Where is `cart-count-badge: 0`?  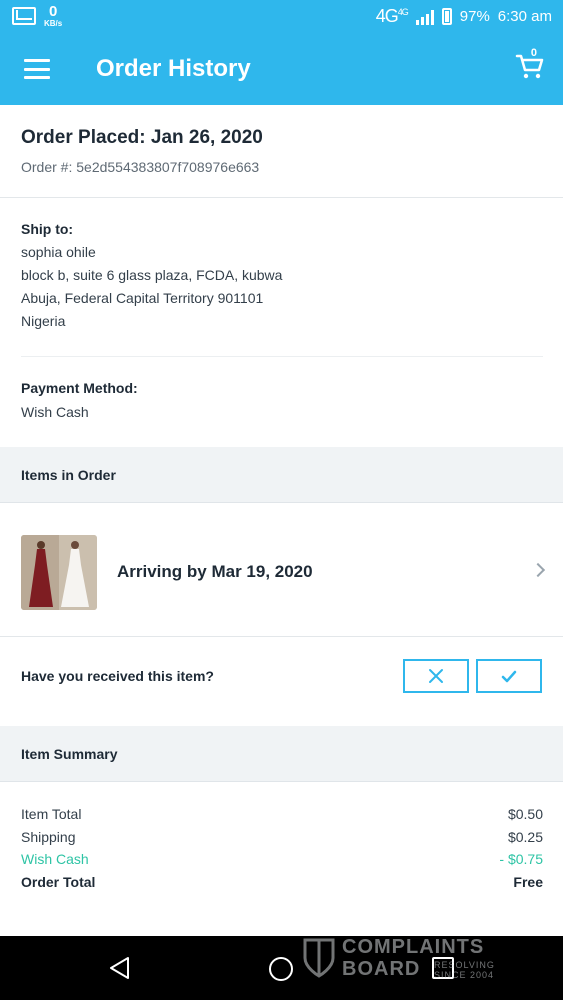 cart-count-badge: 0 is located at coordinates (533, 53).